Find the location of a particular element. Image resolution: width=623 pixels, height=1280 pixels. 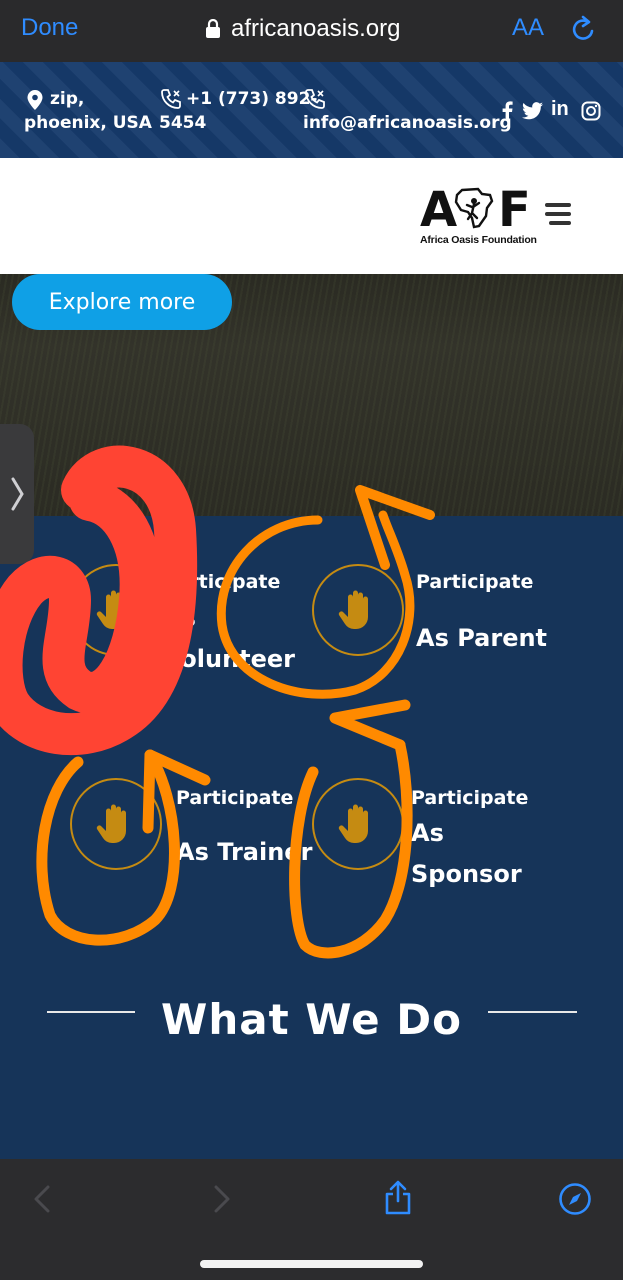

logo-tagline: Africa Oasis Foundation is located at coordinates (478, 240).